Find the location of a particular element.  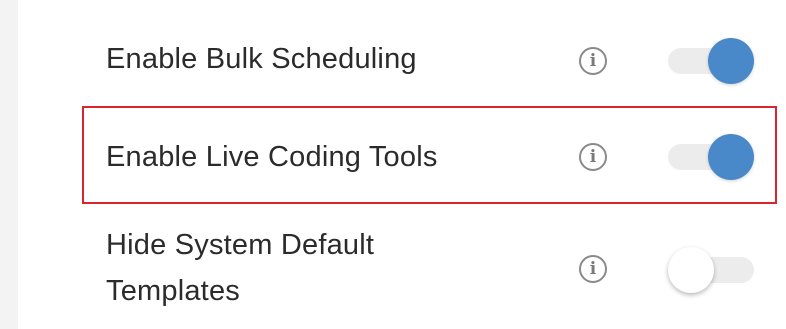

bulk-scheduling-toggle is located at coordinates (711, 61).